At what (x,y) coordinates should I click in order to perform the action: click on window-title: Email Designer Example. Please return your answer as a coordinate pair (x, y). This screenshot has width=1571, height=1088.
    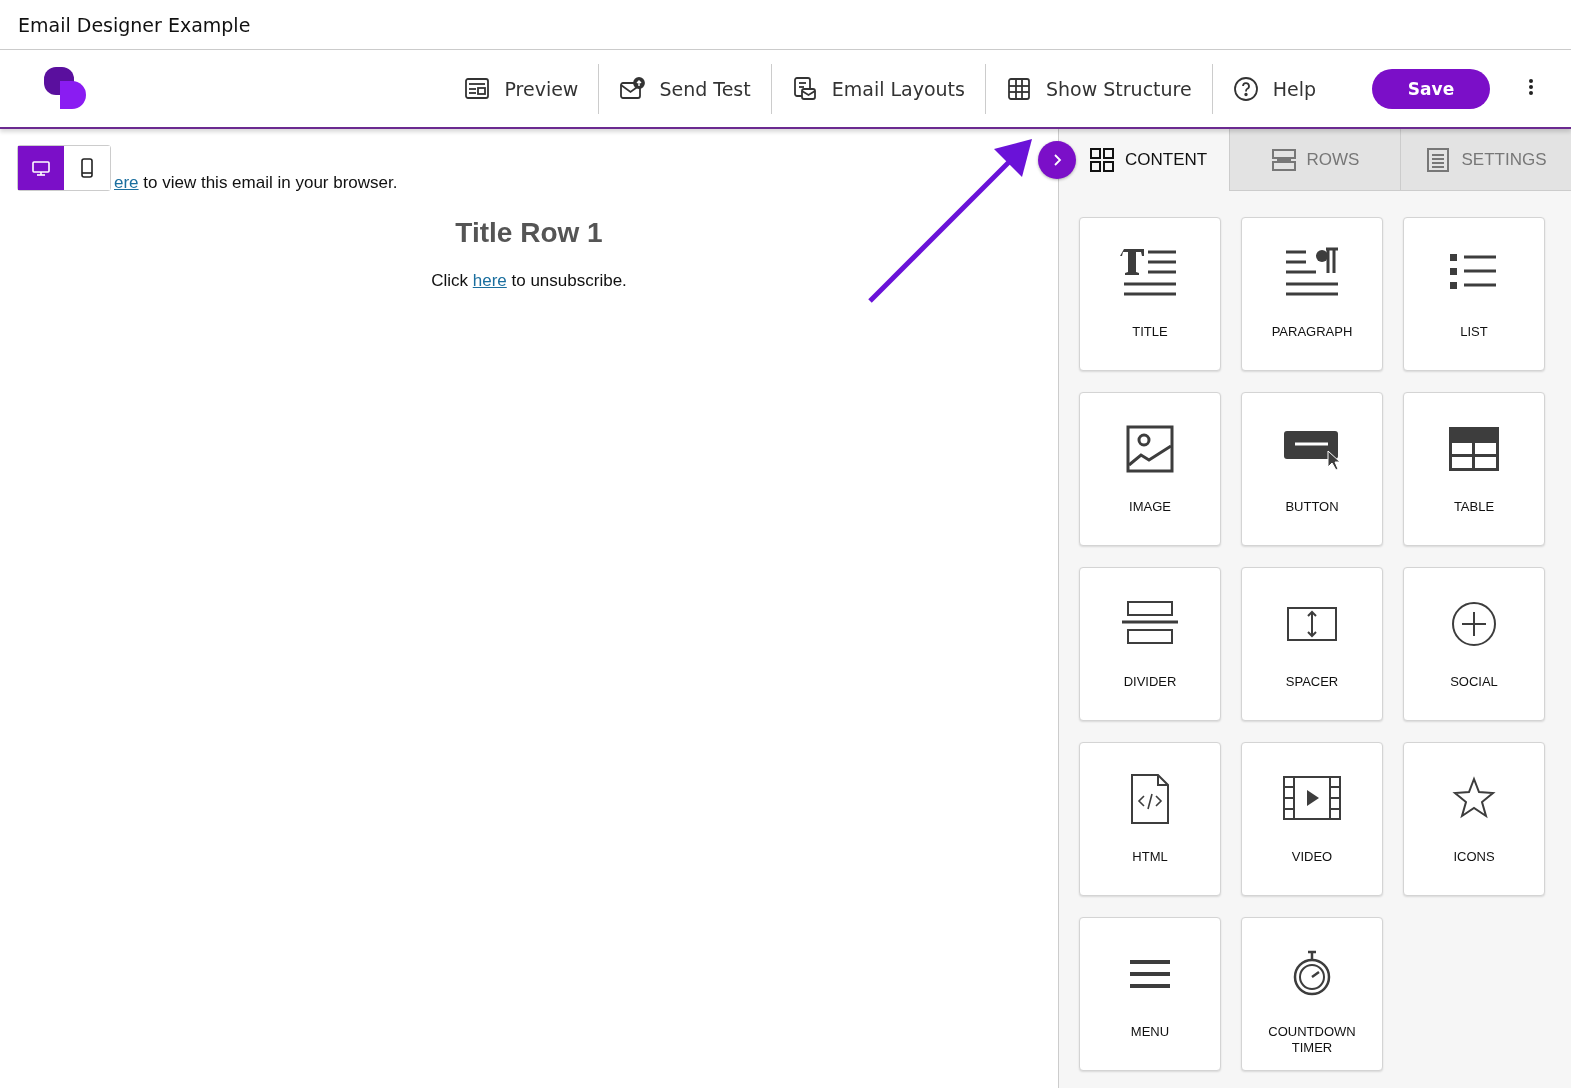
    Looking at the image, I should click on (134, 24).